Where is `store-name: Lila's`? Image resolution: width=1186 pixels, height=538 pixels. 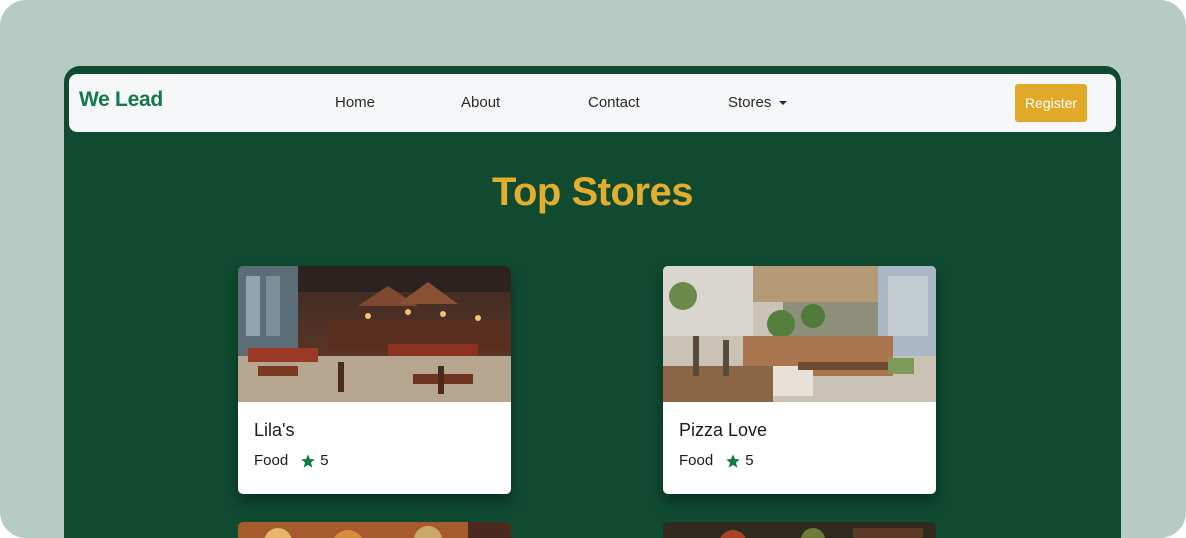 store-name: Lila's is located at coordinates (274, 430).